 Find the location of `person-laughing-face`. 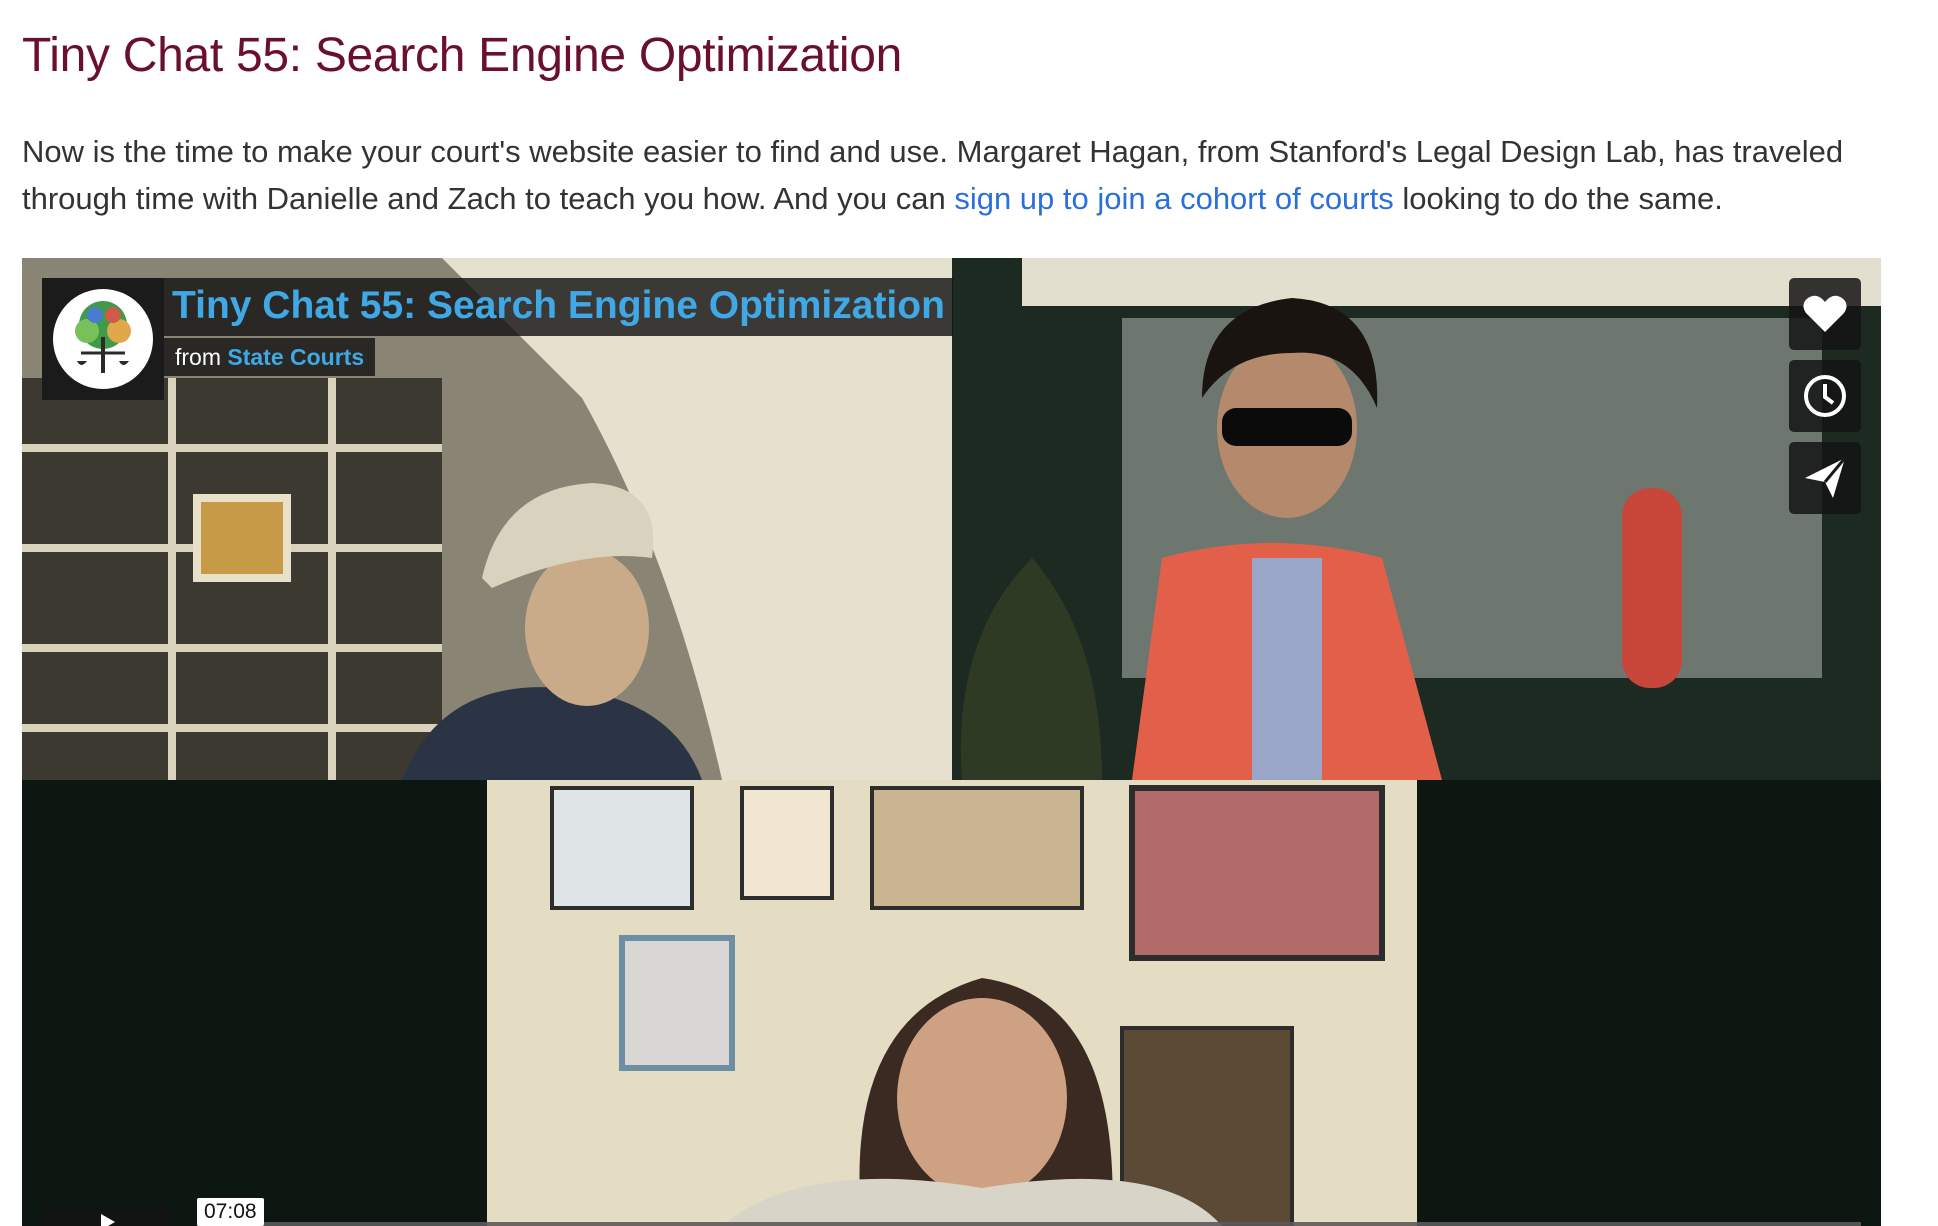

person-laughing-face is located at coordinates (982, 1098).